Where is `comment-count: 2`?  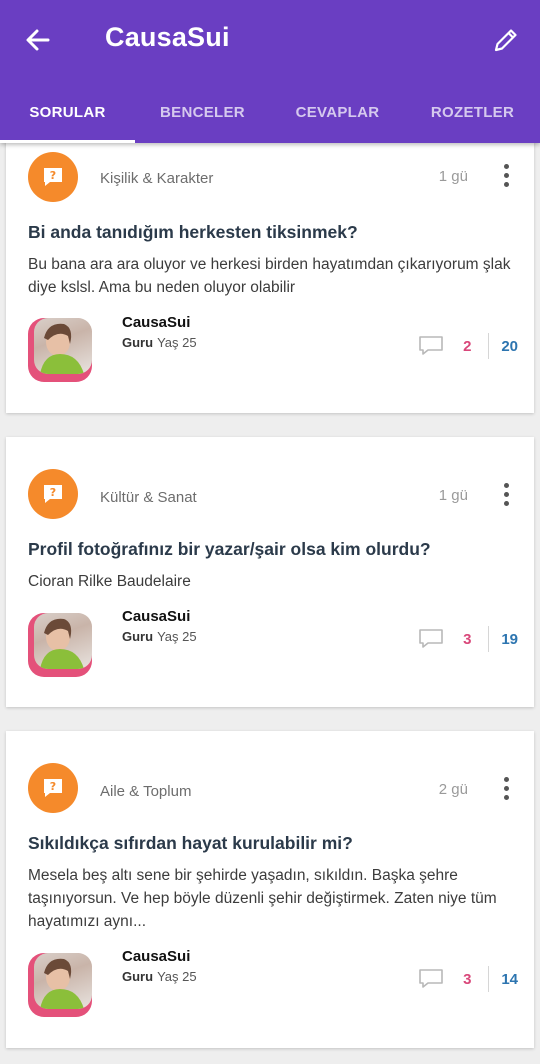 comment-count: 2 is located at coordinates (467, 346).